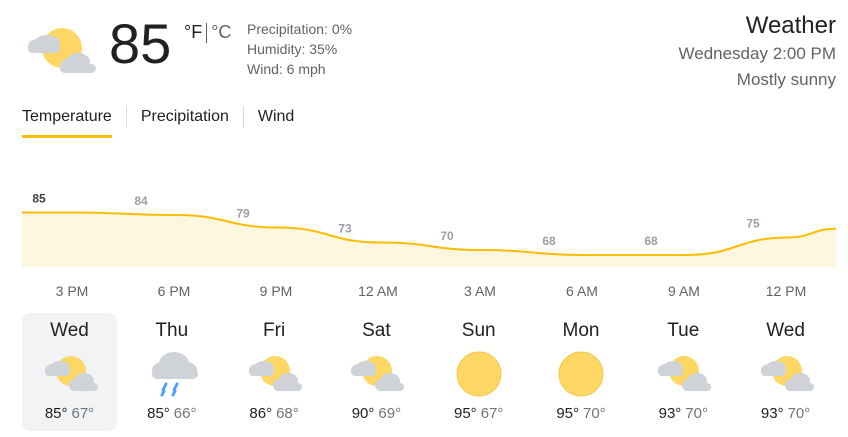  Describe the element at coordinates (300, 29) in the screenshot. I see `precipitation-text: Precipitation: 0%` at that location.